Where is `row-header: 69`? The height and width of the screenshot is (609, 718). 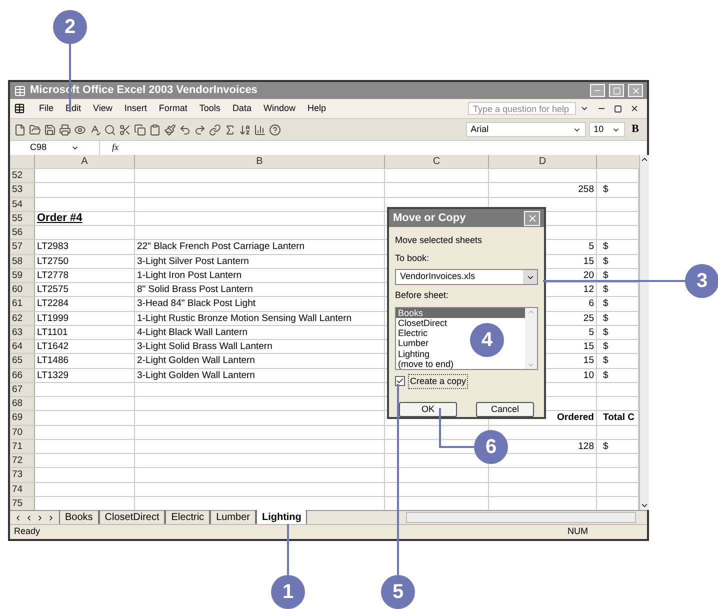
row-header: 69 is located at coordinates (22, 417).